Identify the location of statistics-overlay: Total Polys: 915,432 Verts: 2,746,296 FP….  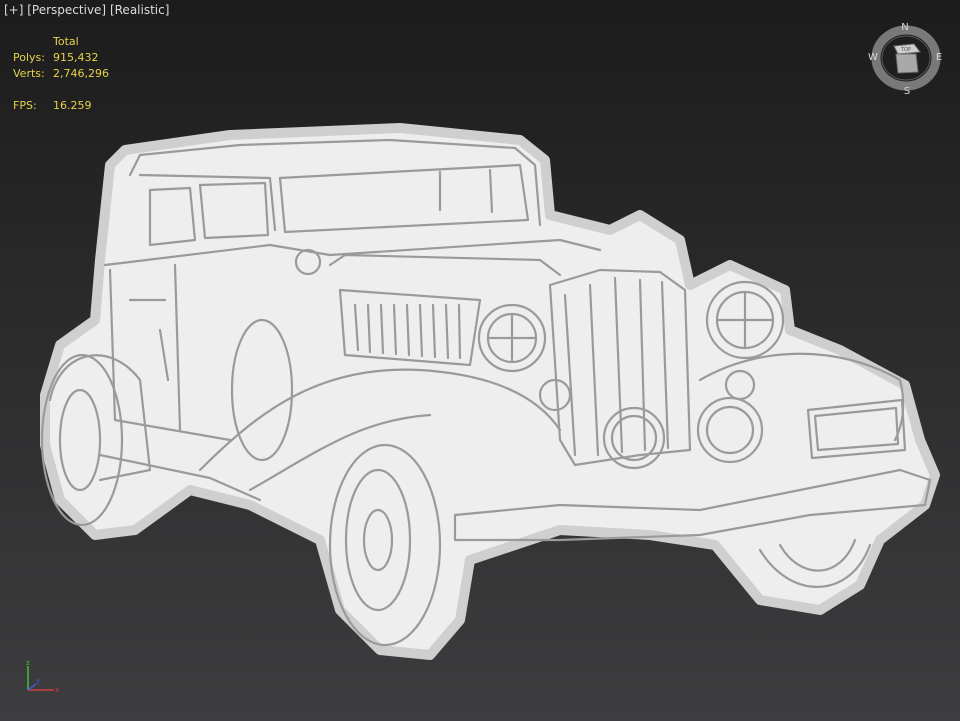
(61, 74).